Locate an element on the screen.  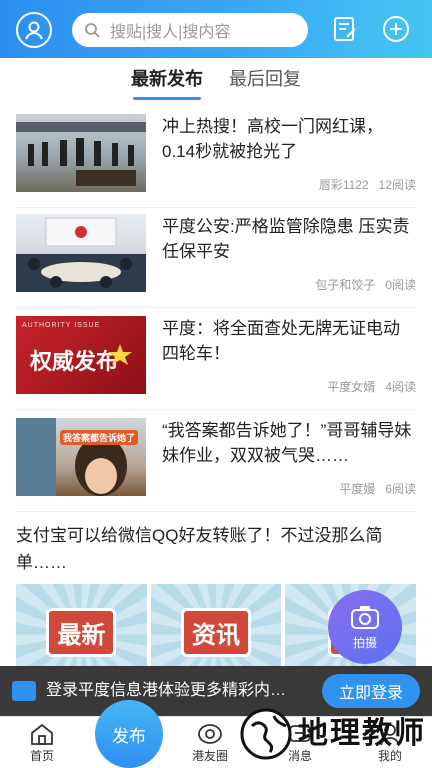
circle-icon is located at coordinates (210, 734).